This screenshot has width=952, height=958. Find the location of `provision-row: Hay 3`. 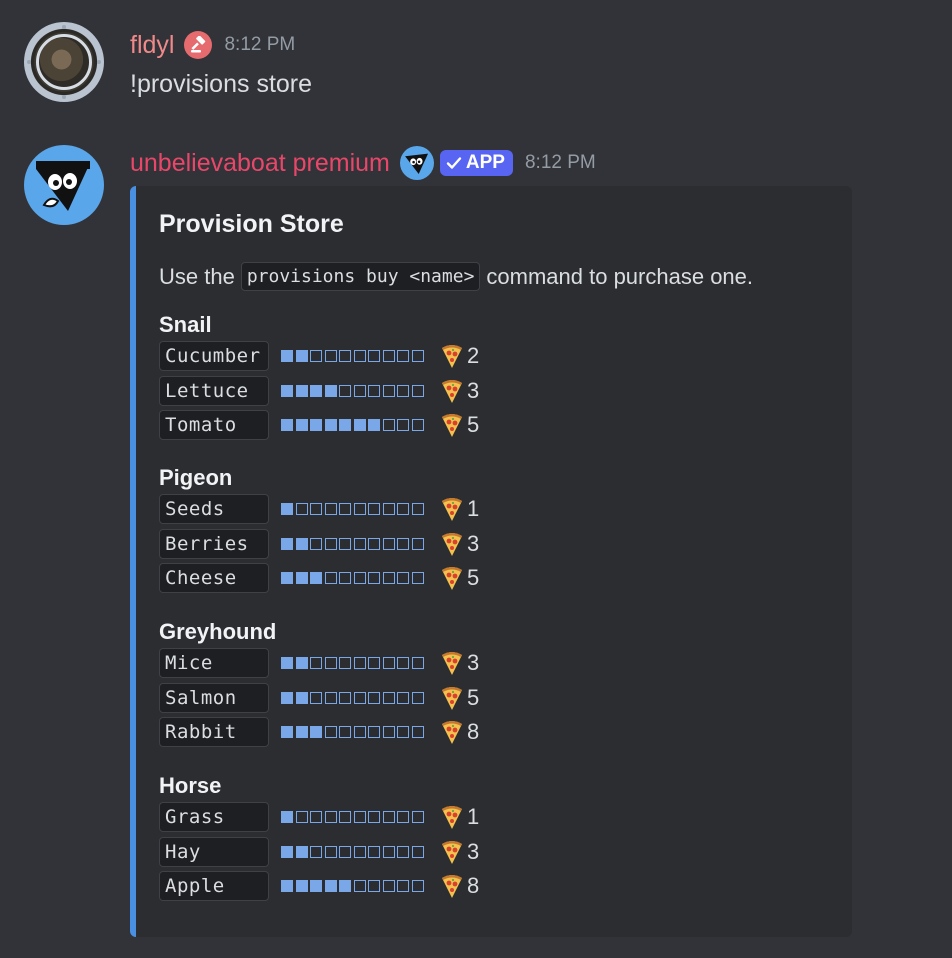

provision-row: Hay 3 is located at coordinates (319, 852).